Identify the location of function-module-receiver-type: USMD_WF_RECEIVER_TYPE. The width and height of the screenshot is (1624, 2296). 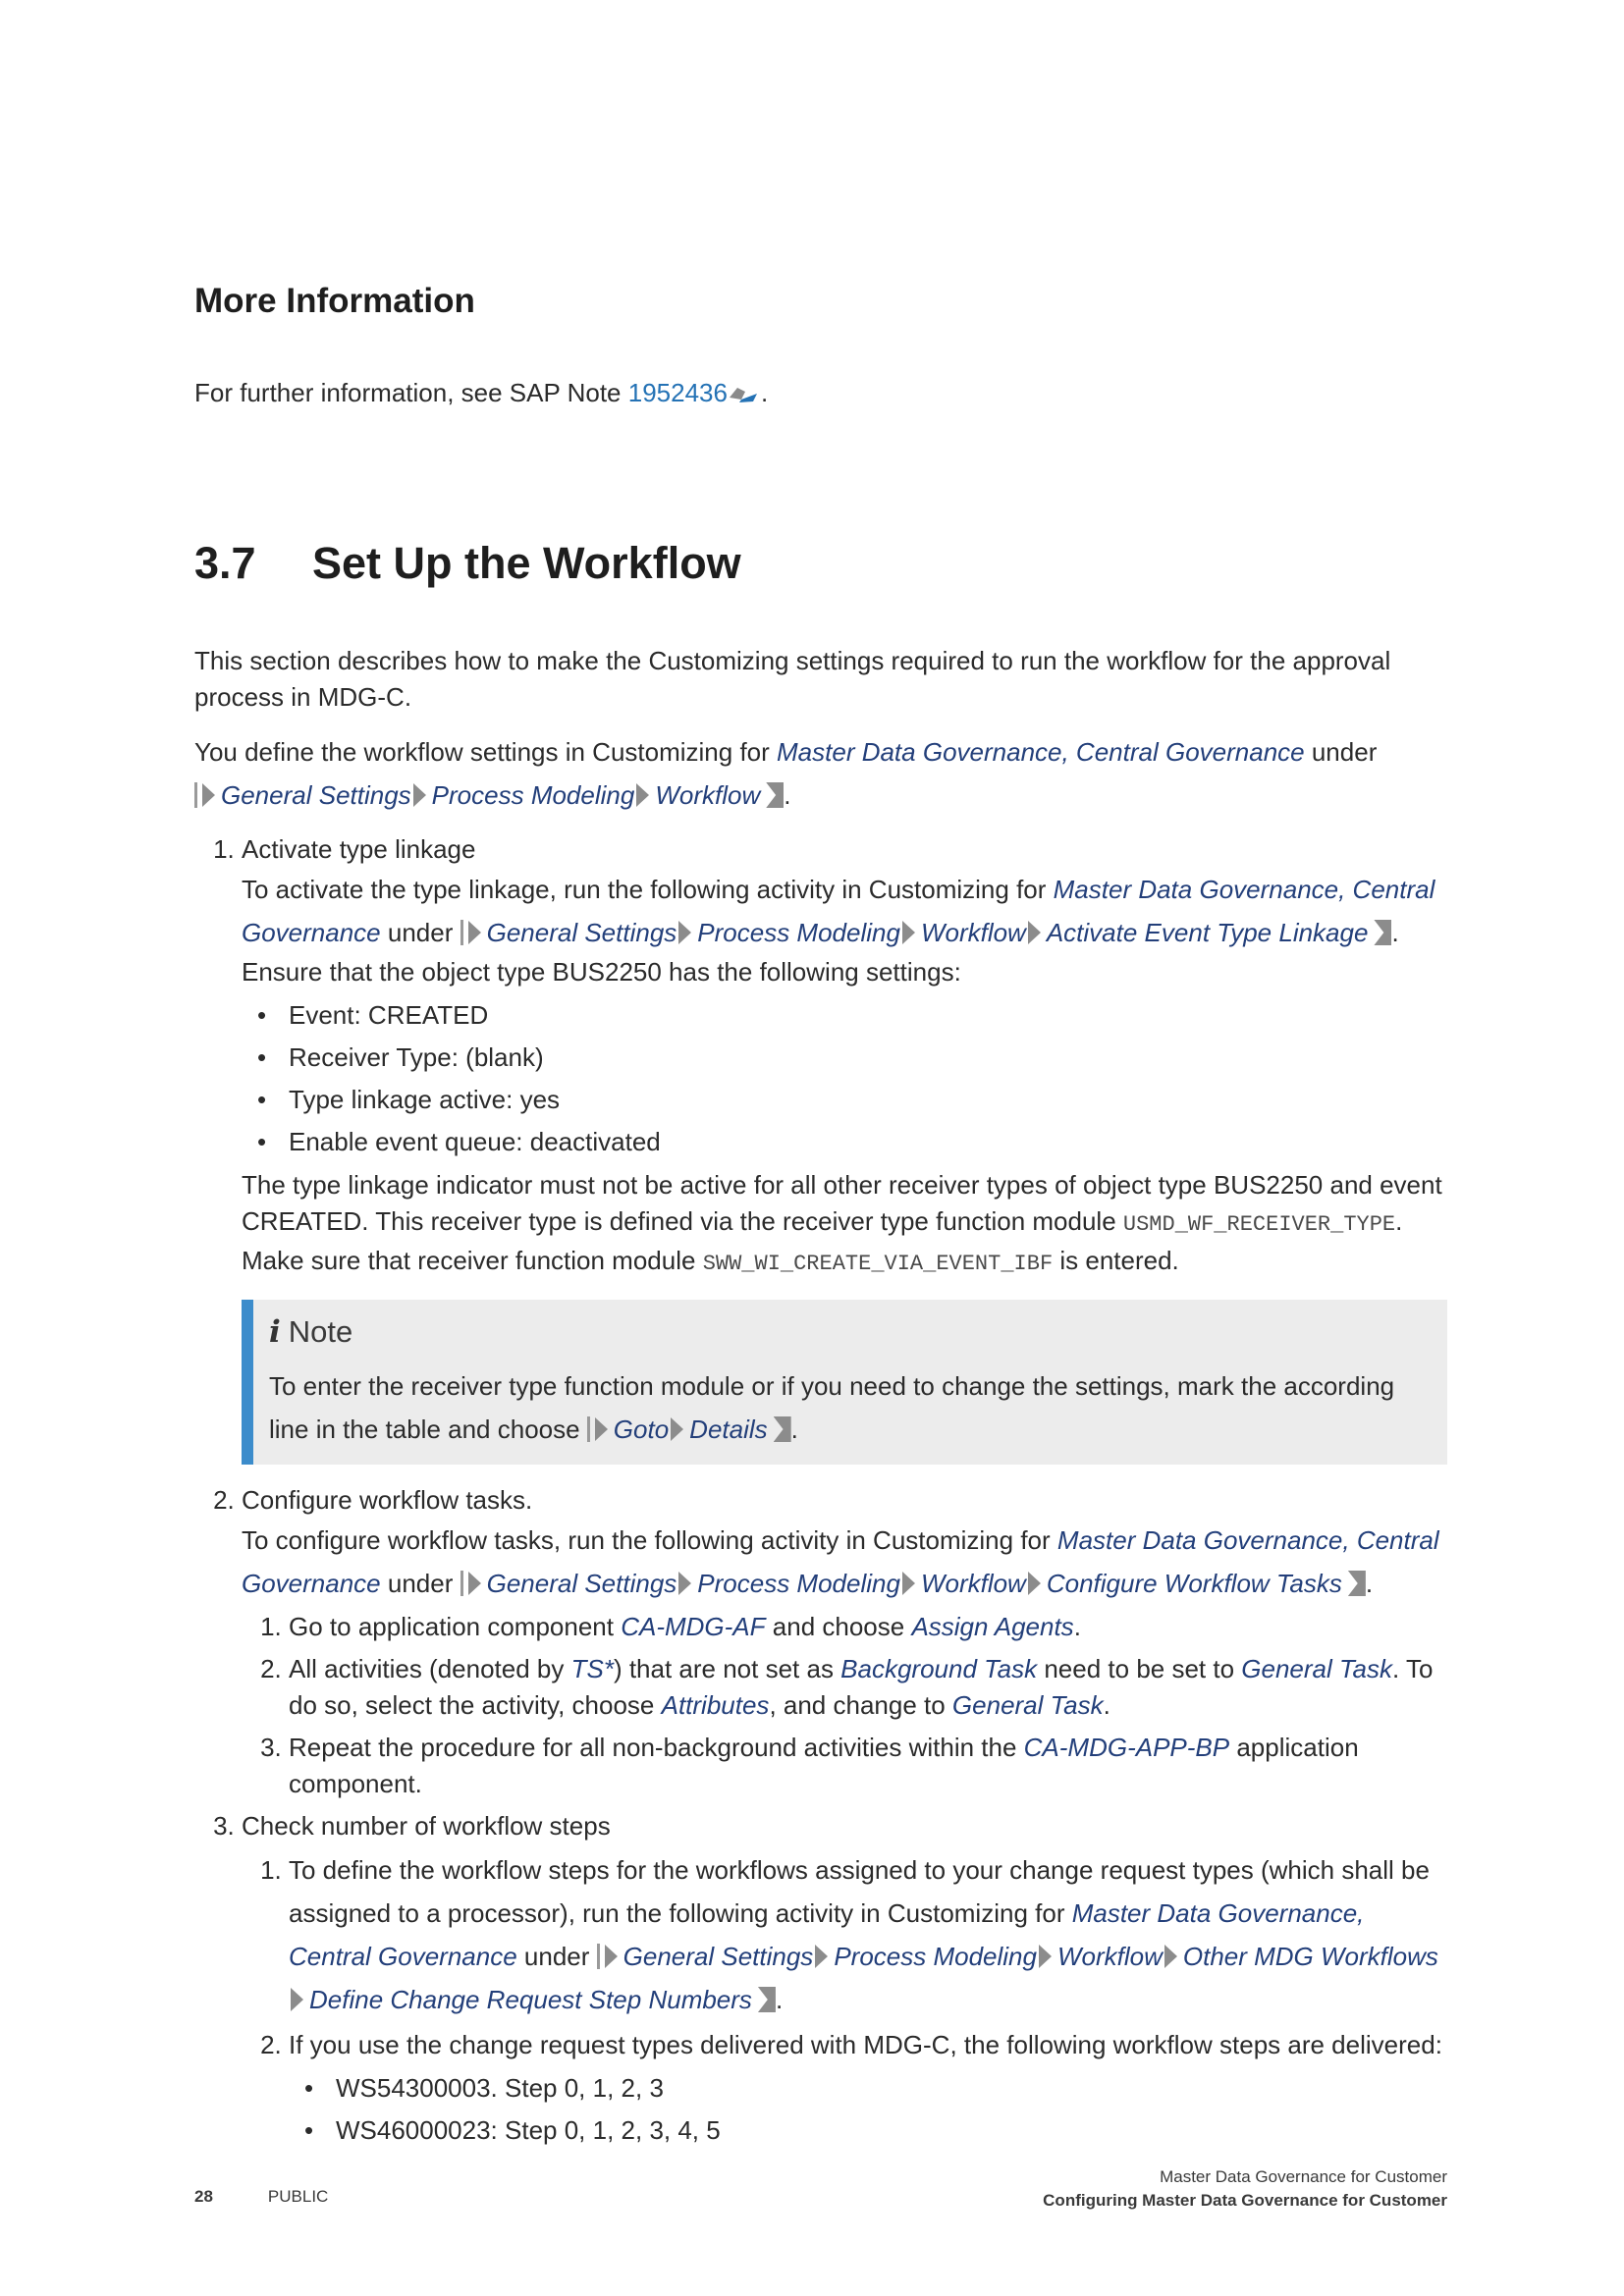
(1259, 1224).